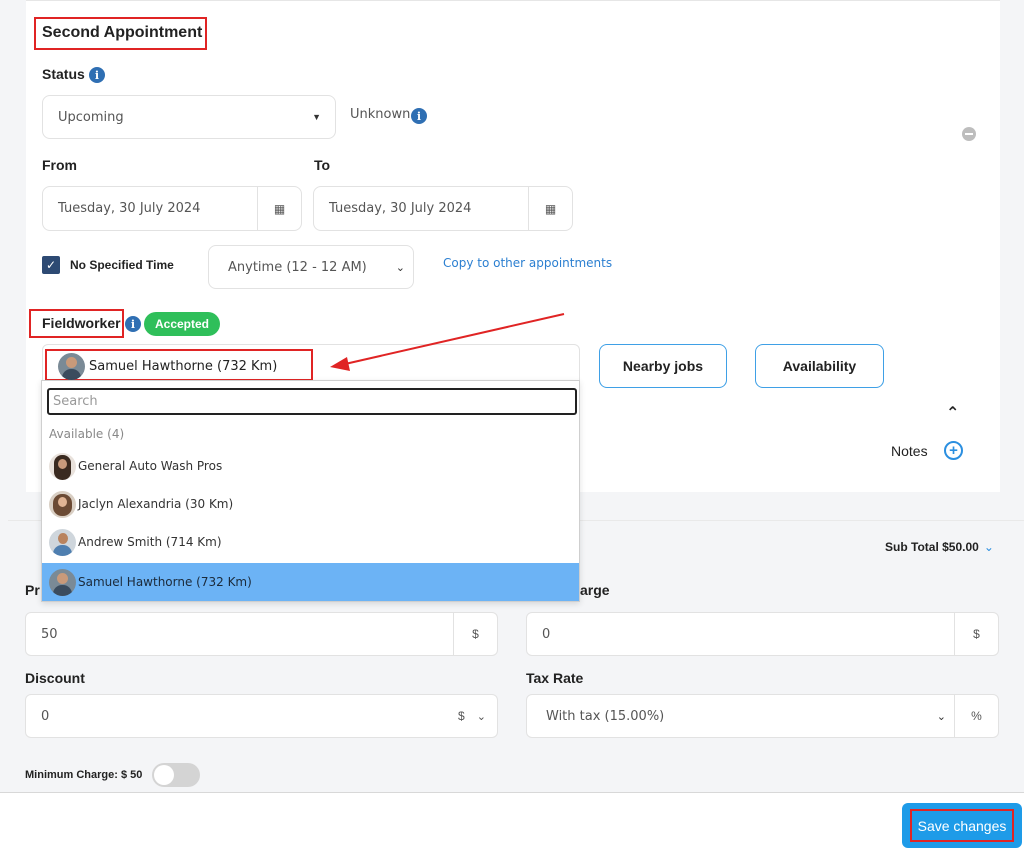 This screenshot has height=853, width=1024. Describe the element at coordinates (84, 775) in the screenshot. I see `minimum-charge-label: Minimum Charge: $ 50` at that location.